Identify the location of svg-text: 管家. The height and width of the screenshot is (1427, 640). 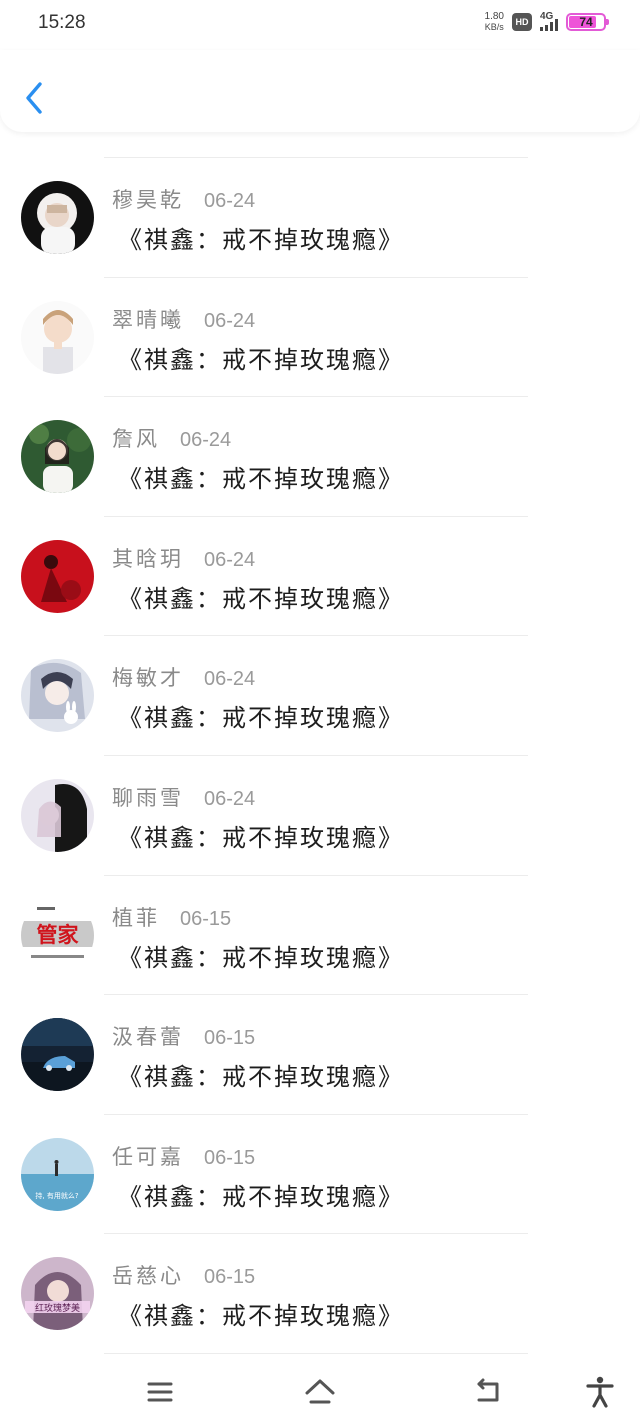
(58, 935).